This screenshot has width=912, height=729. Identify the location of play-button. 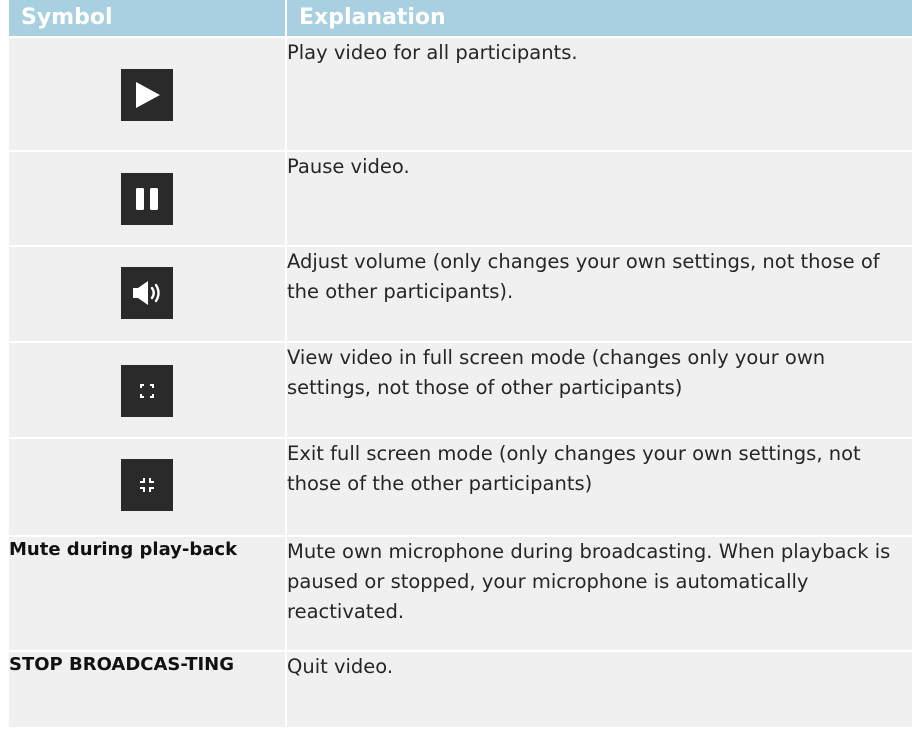
(147, 95).